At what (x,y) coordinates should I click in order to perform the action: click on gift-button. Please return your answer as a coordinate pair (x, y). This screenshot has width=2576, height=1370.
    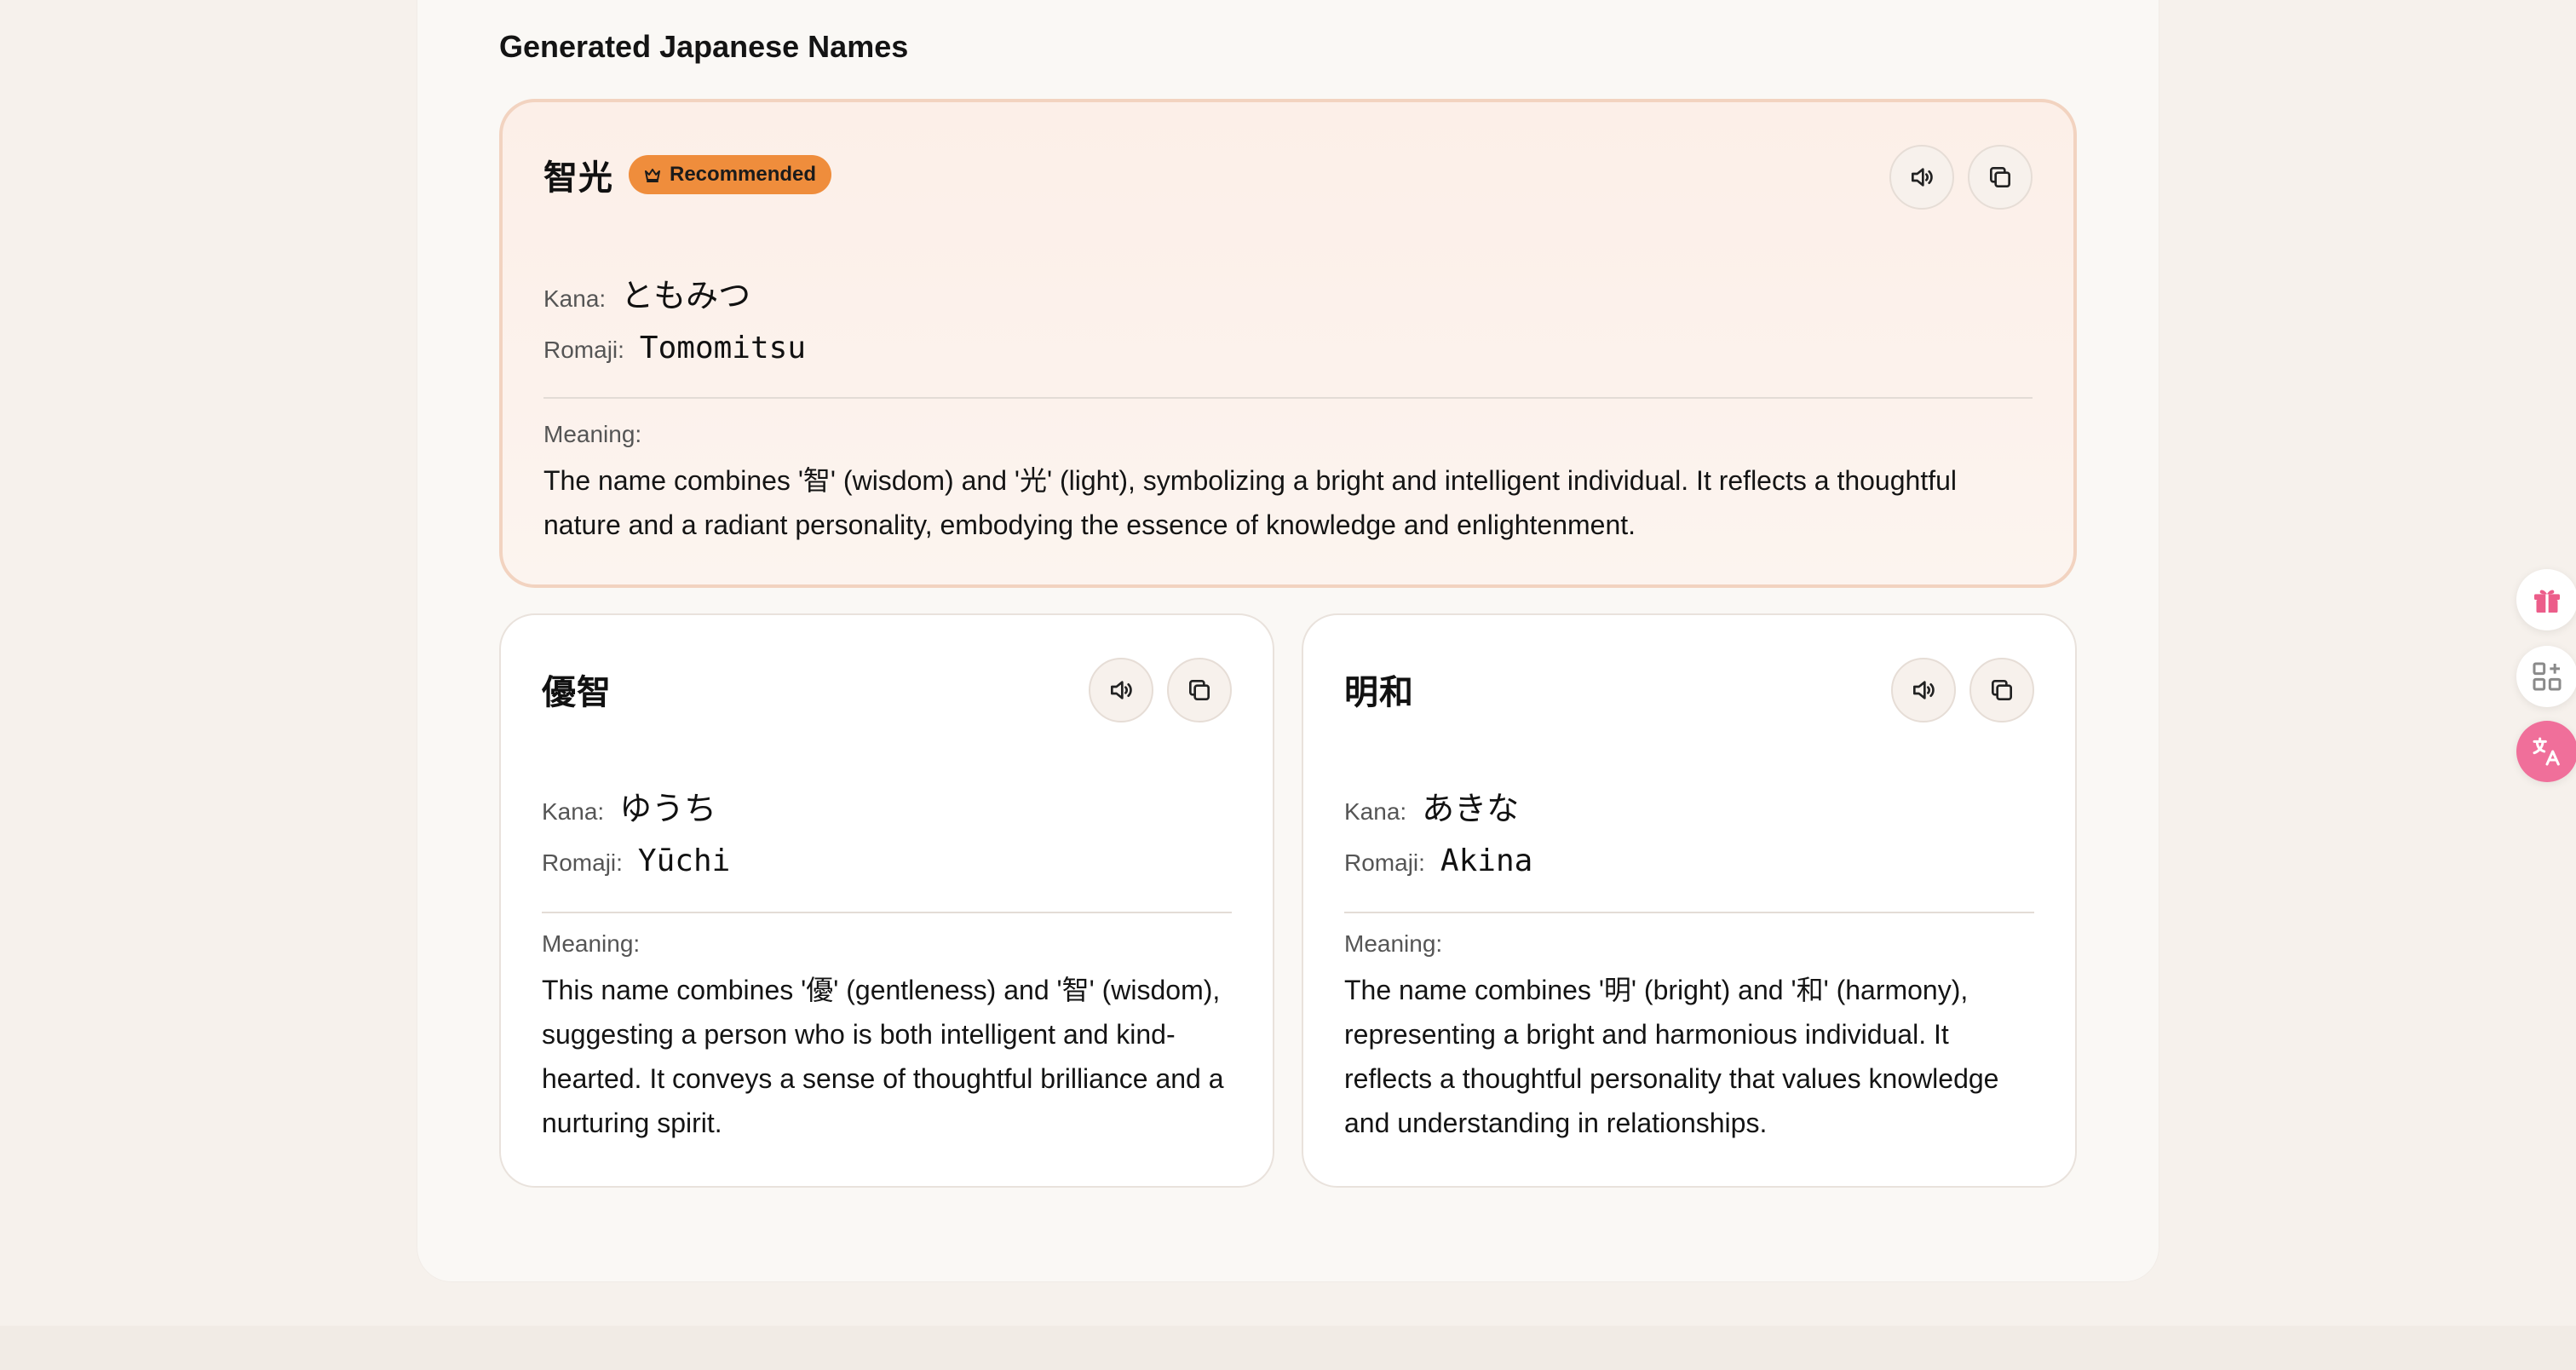
    Looking at the image, I should click on (2546, 599).